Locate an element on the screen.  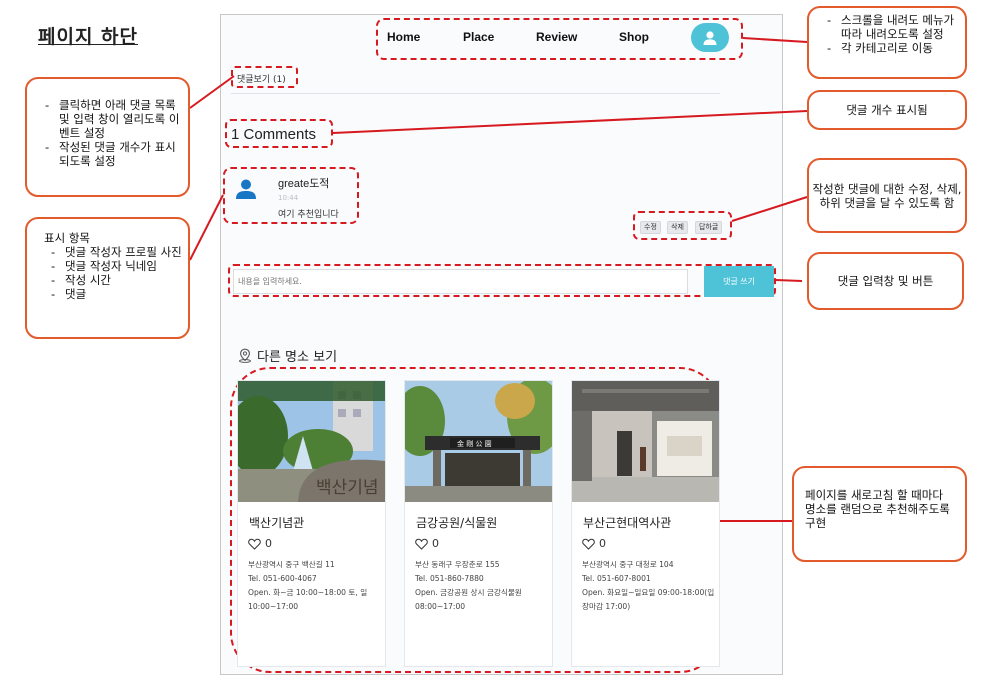
note-lead: 표시 항목 is located at coordinates (67, 238).